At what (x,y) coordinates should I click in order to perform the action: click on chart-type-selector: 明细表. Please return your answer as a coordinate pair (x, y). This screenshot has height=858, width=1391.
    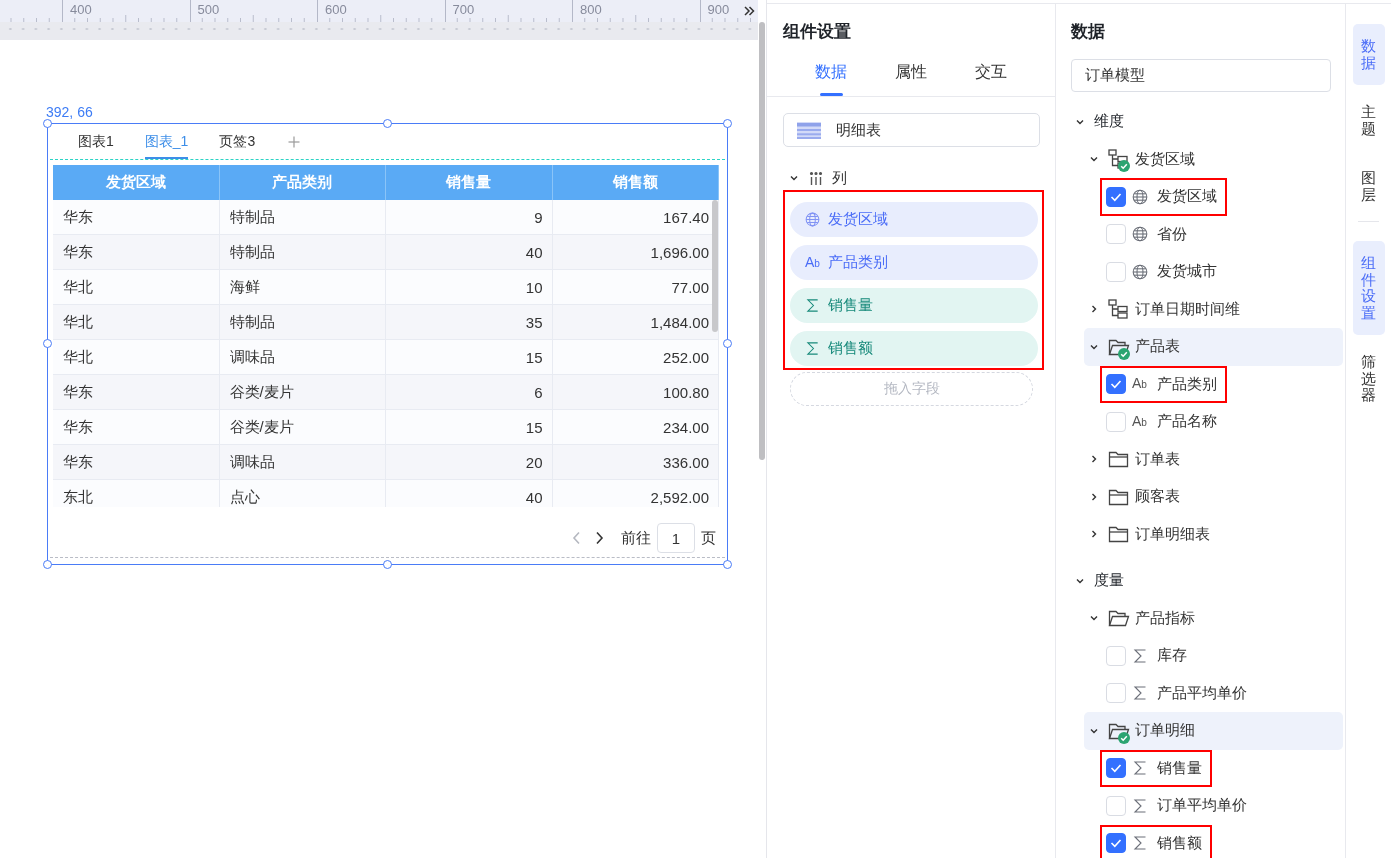
    Looking at the image, I should click on (911, 130).